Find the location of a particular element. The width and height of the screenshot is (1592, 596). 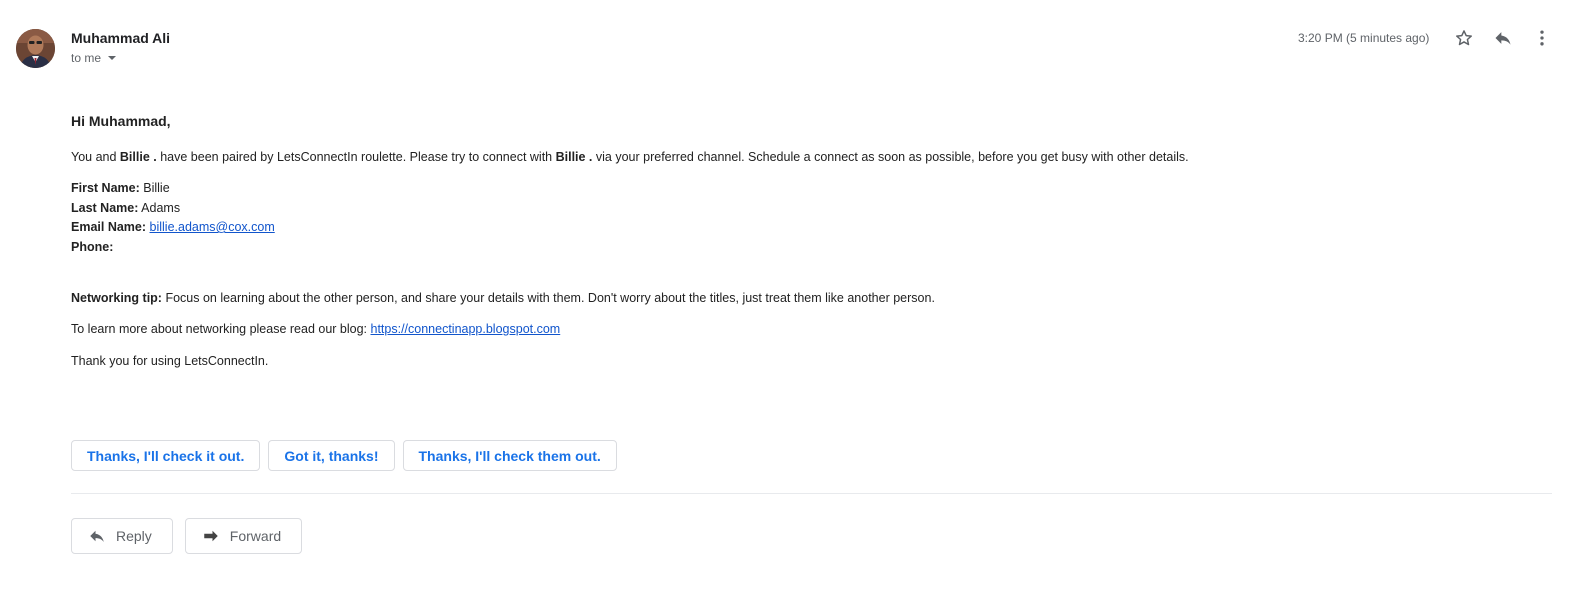

reply-icon is located at coordinates (1503, 38).